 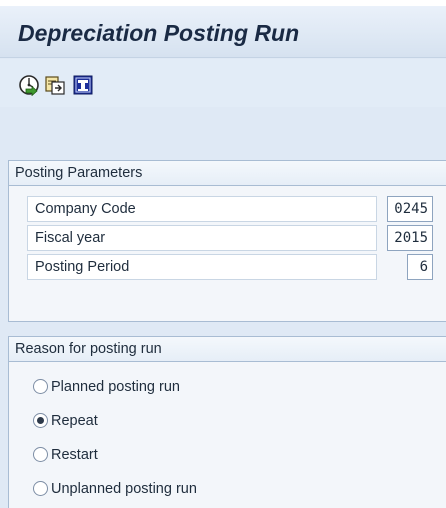 I want to click on documentation-button, so click(x=83, y=85).